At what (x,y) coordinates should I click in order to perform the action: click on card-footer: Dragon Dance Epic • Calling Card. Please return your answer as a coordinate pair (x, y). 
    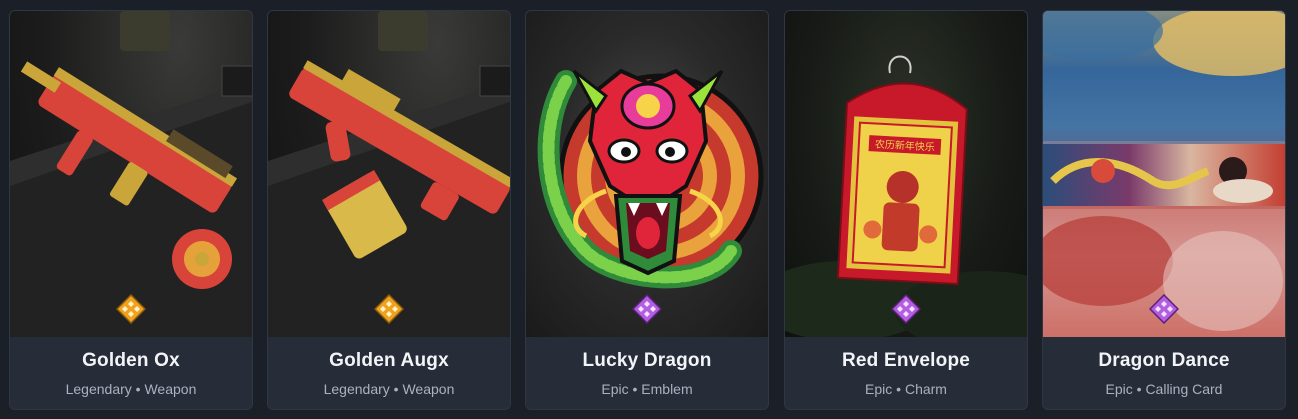
    Looking at the image, I should click on (1164, 373).